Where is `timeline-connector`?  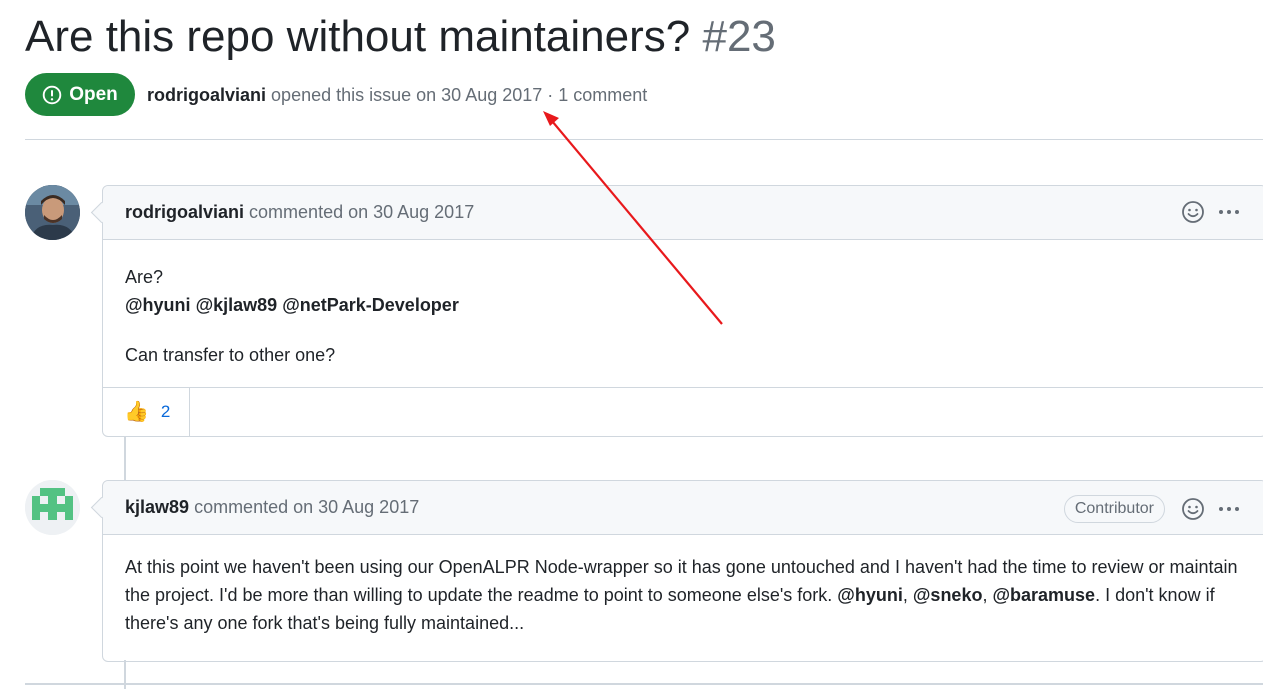 timeline-connector is located at coordinates (125, 458).